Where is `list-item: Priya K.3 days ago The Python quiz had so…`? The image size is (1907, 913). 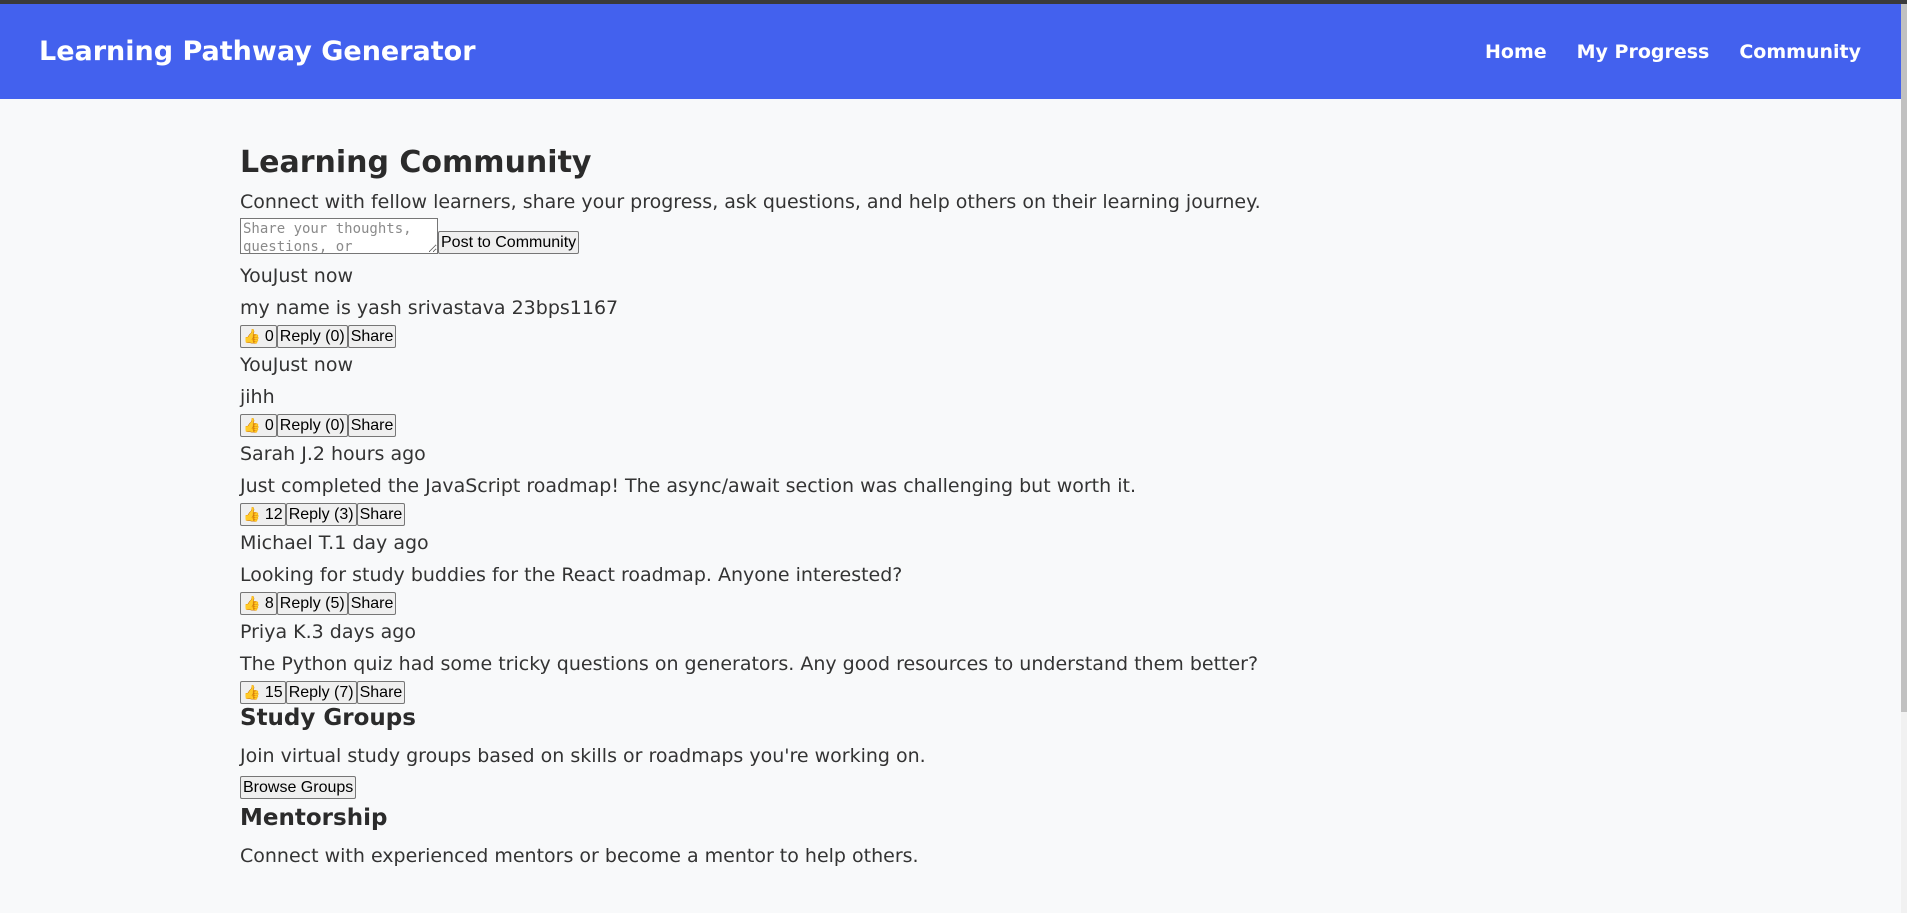 list-item: Priya K.3 days ago The Python quiz had so… is located at coordinates (940, 660).